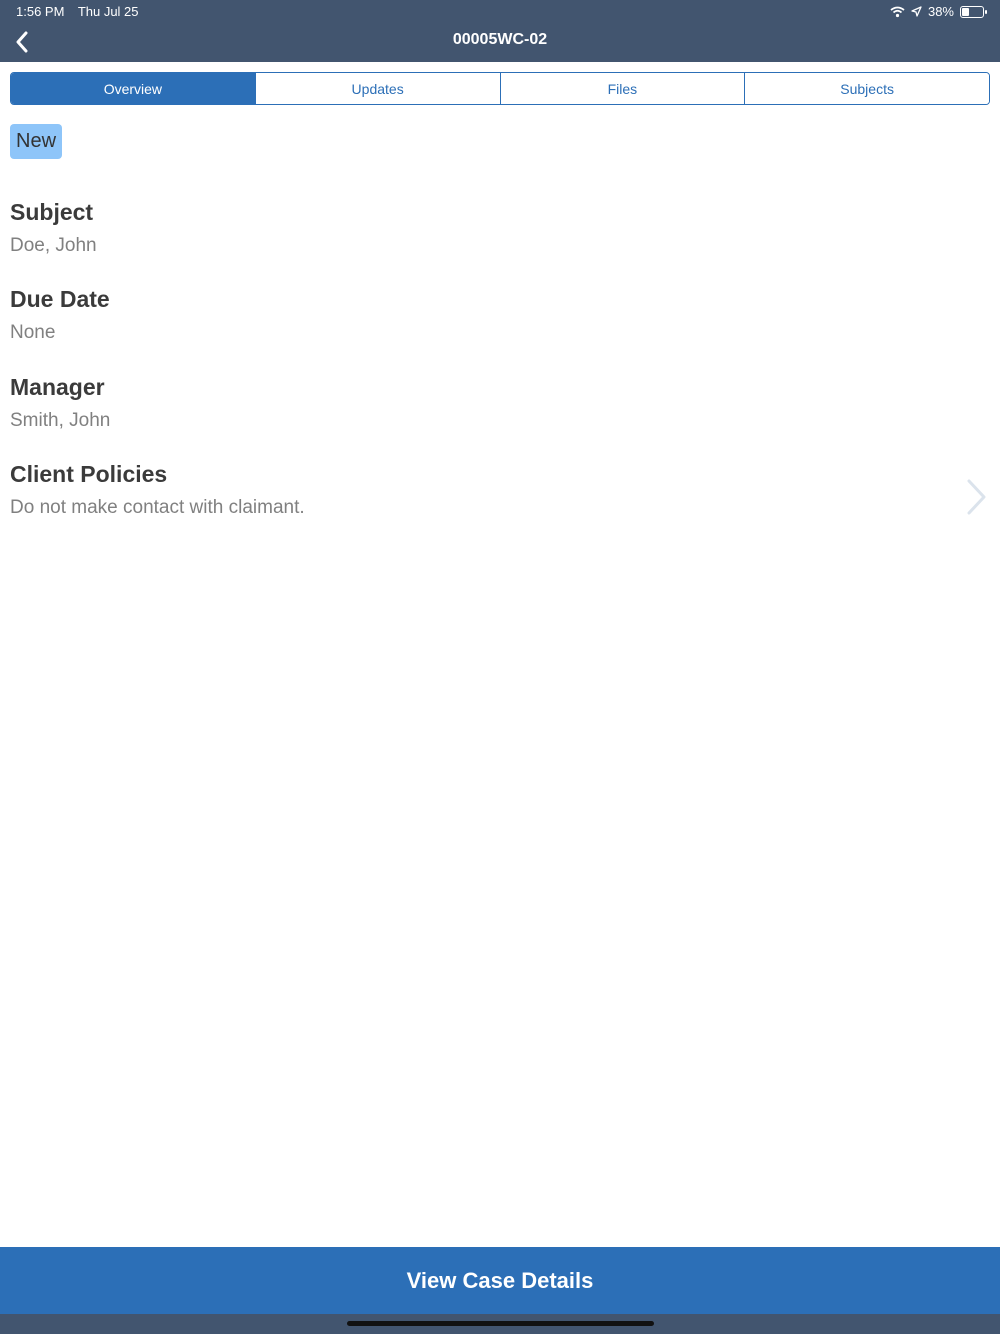  I want to click on client-policies-label: Client Policies, so click(89, 474).